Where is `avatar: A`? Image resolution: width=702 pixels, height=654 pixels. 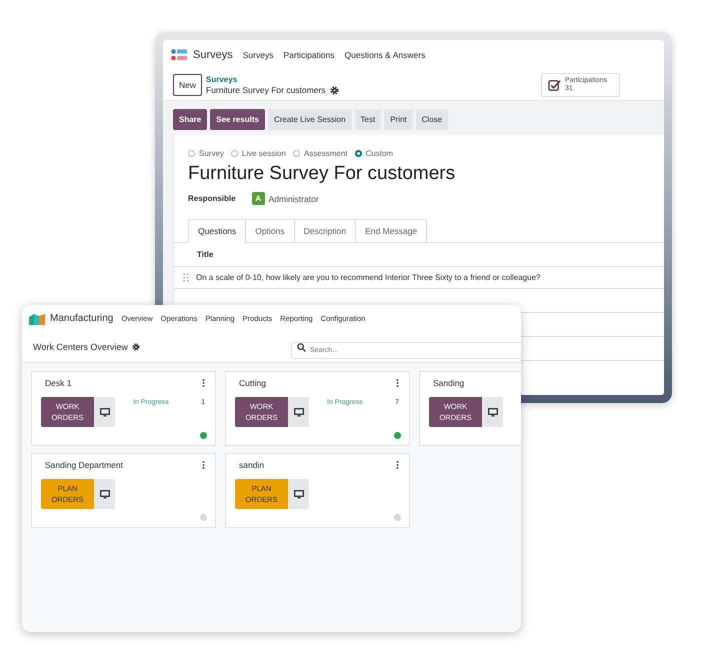
avatar: A is located at coordinates (258, 198).